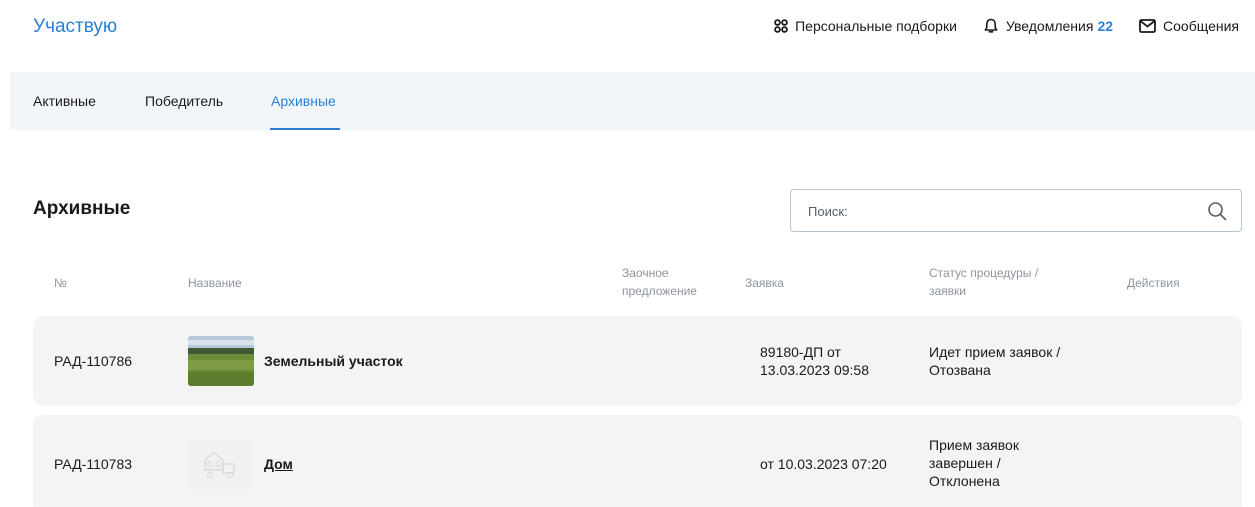 Image resolution: width=1255 pixels, height=507 pixels. I want to click on tabs-bar: Активные Победитель Архивные, so click(632, 101).